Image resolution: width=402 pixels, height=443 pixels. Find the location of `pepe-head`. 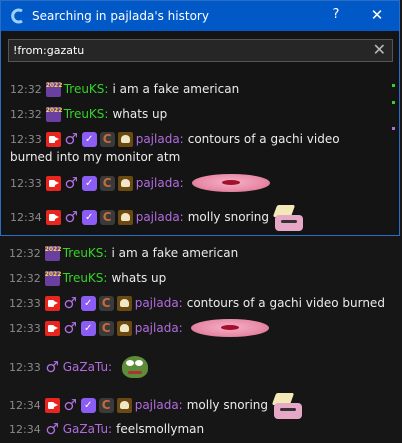

pepe-head is located at coordinates (135, 367).